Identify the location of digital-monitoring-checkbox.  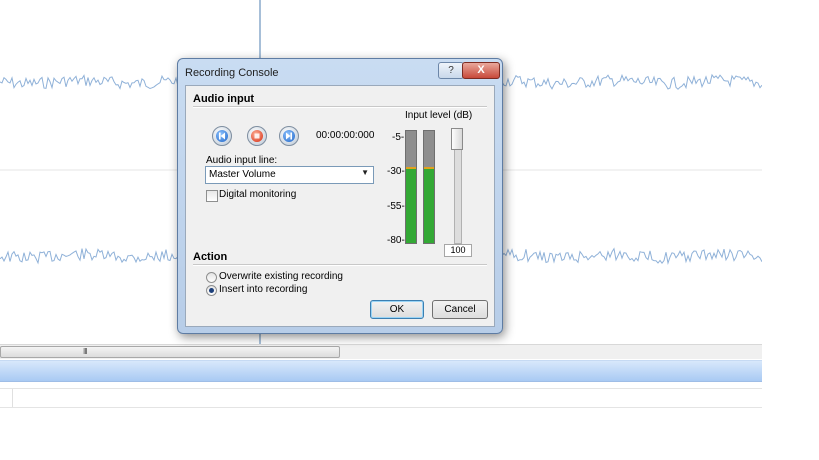
(212, 196).